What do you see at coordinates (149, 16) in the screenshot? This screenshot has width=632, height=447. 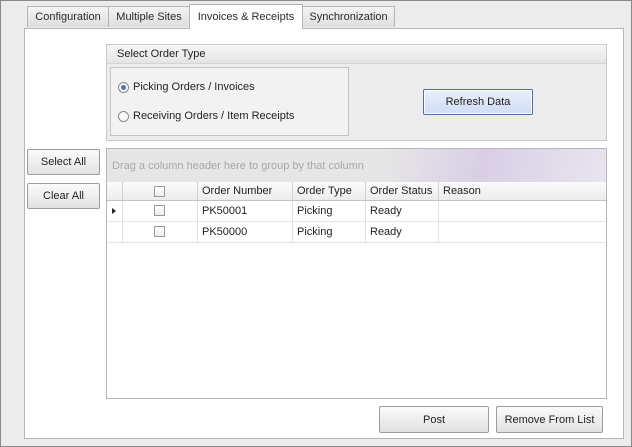 I see `tab-multiple-sites: Multiple Sites` at bounding box center [149, 16].